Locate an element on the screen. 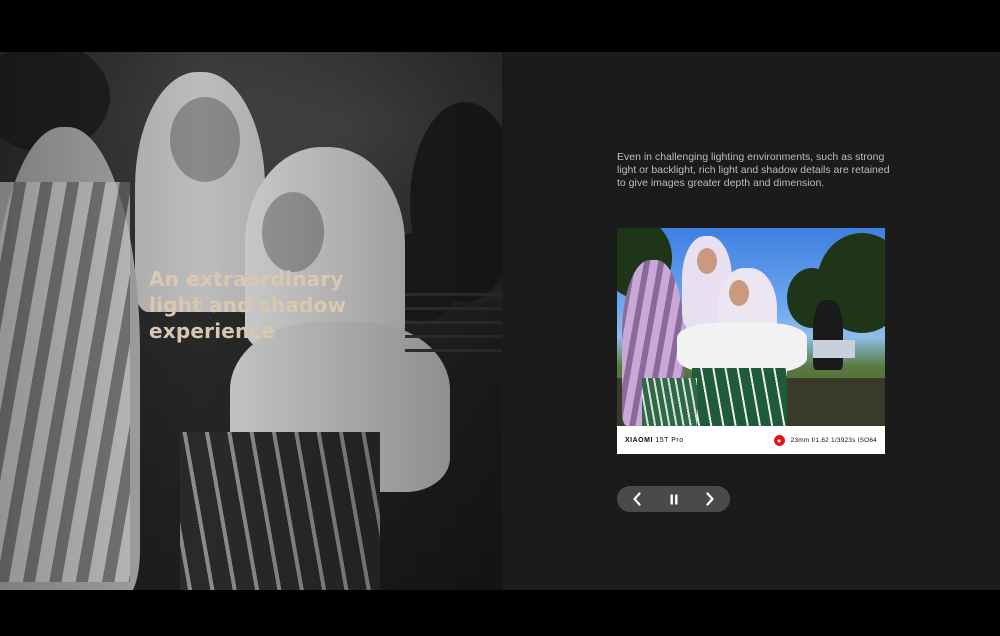 The width and height of the screenshot is (1000, 636). hero-headline-line: light and shadow is located at coordinates (248, 305).